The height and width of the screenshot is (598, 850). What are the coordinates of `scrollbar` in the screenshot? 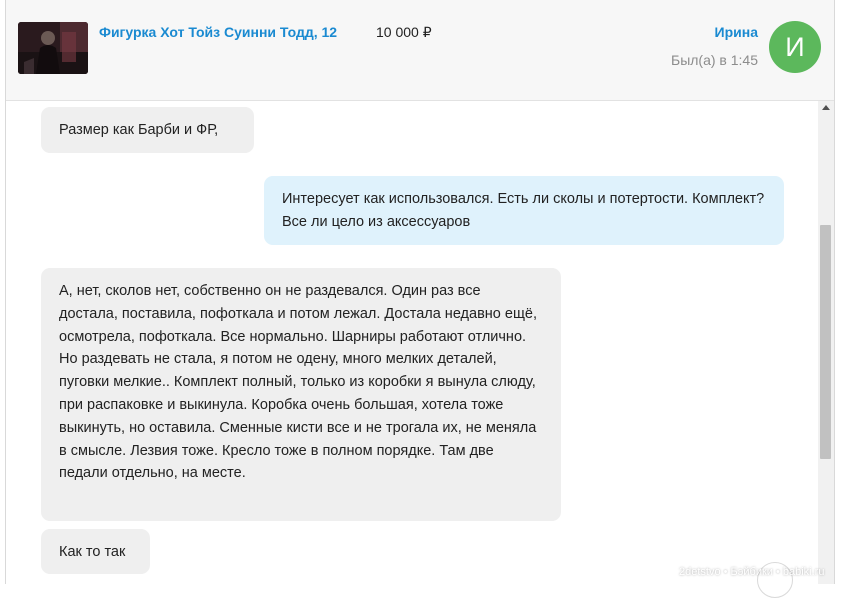 It's located at (826, 342).